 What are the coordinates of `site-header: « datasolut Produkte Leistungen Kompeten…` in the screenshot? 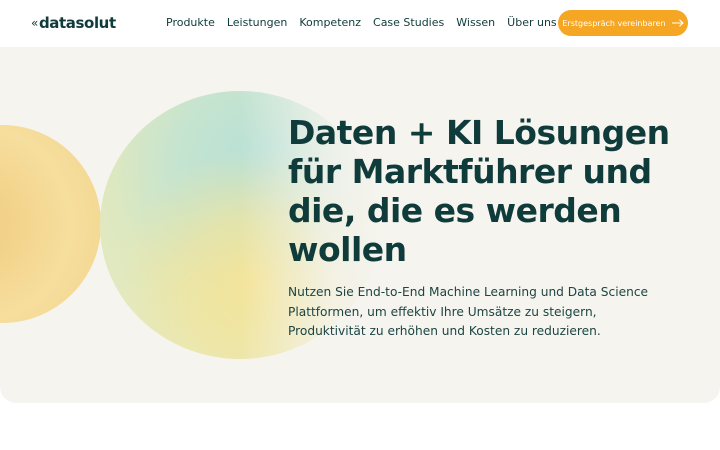 It's located at (360, 23).